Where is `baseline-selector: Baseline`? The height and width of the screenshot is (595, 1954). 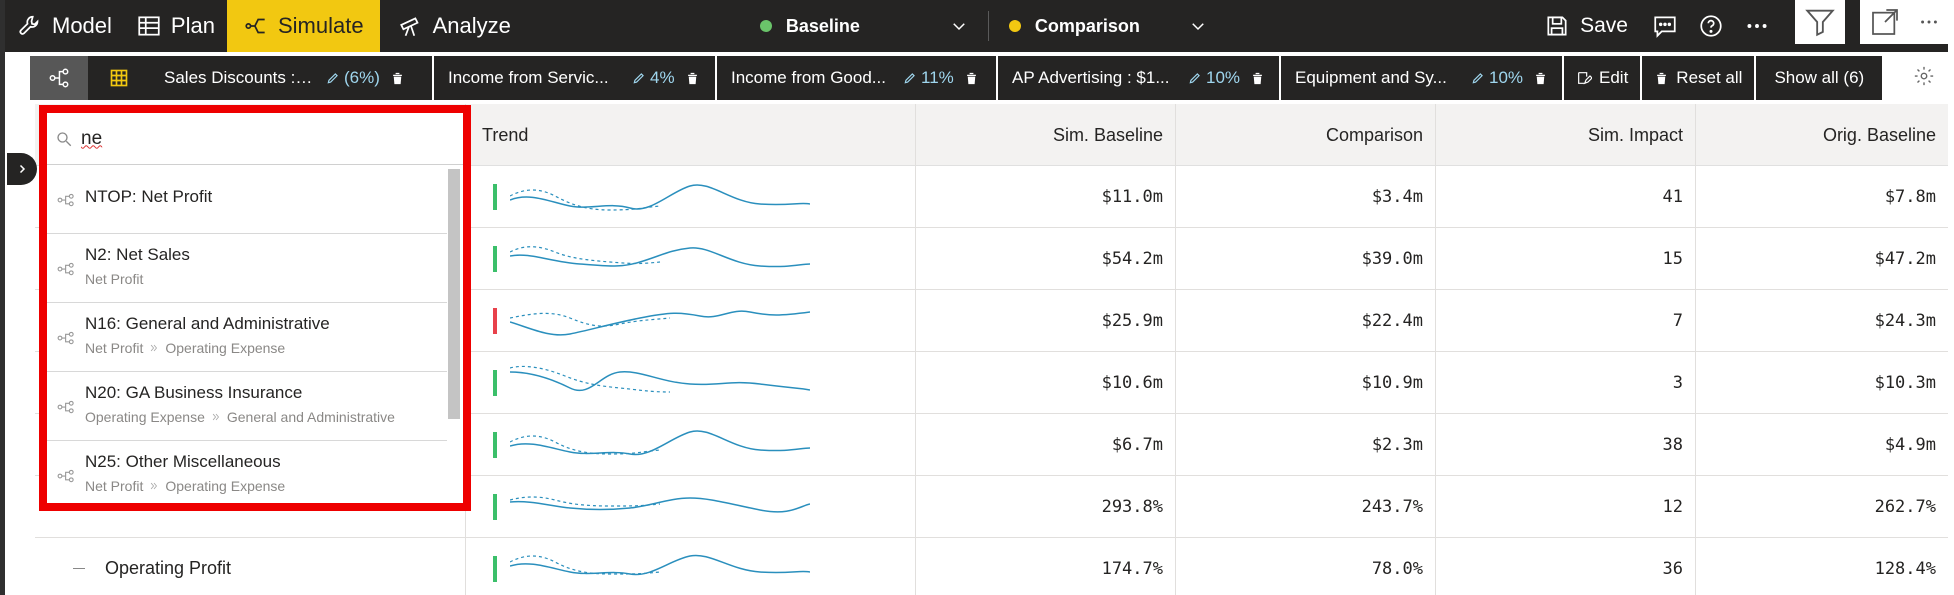
baseline-selector: Baseline is located at coordinates (864, 26).